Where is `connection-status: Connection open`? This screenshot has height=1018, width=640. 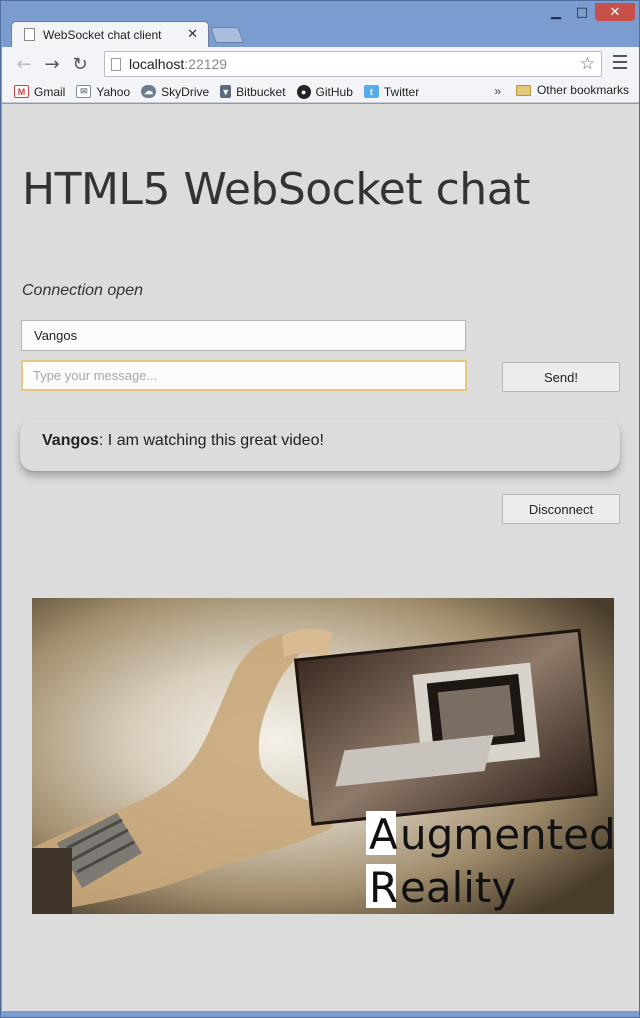
connection-status: Connection open is located at coordinates (82, 290).